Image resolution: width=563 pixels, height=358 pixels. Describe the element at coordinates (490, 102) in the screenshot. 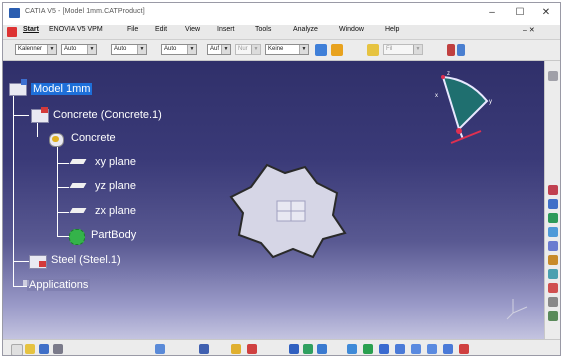

I see `compass-label-y: y` at that location.